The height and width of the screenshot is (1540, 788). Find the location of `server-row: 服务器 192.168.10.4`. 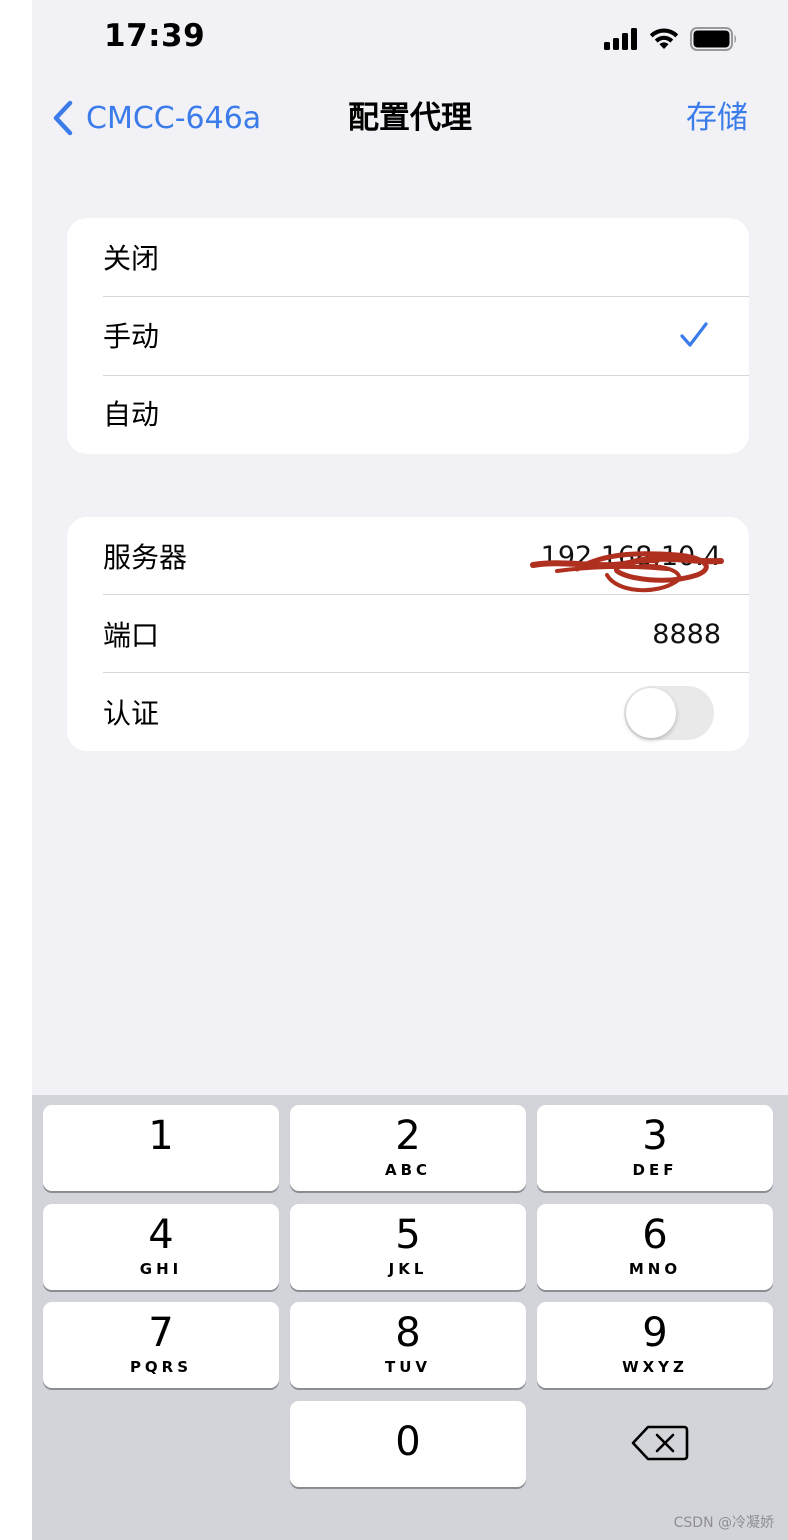

server-row: 服务器 192.168.10.4 is located at coordinates (408, 556).